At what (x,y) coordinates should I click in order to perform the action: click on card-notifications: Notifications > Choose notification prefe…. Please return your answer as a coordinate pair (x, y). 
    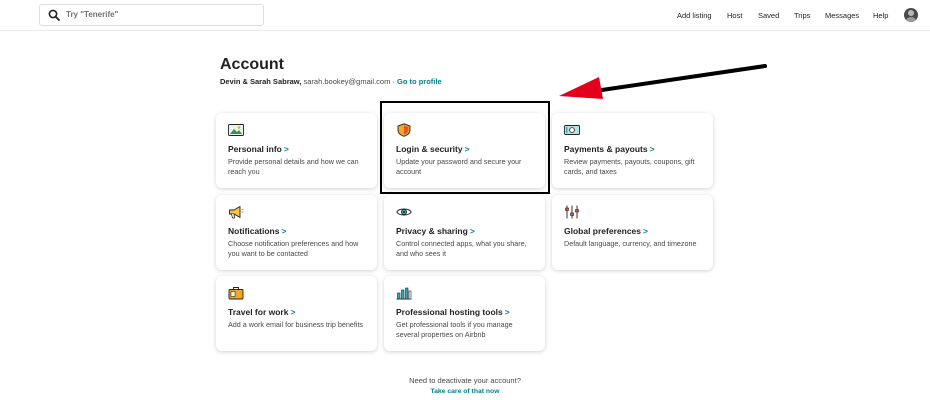
    Looking at the image, I should click on (296, 232).